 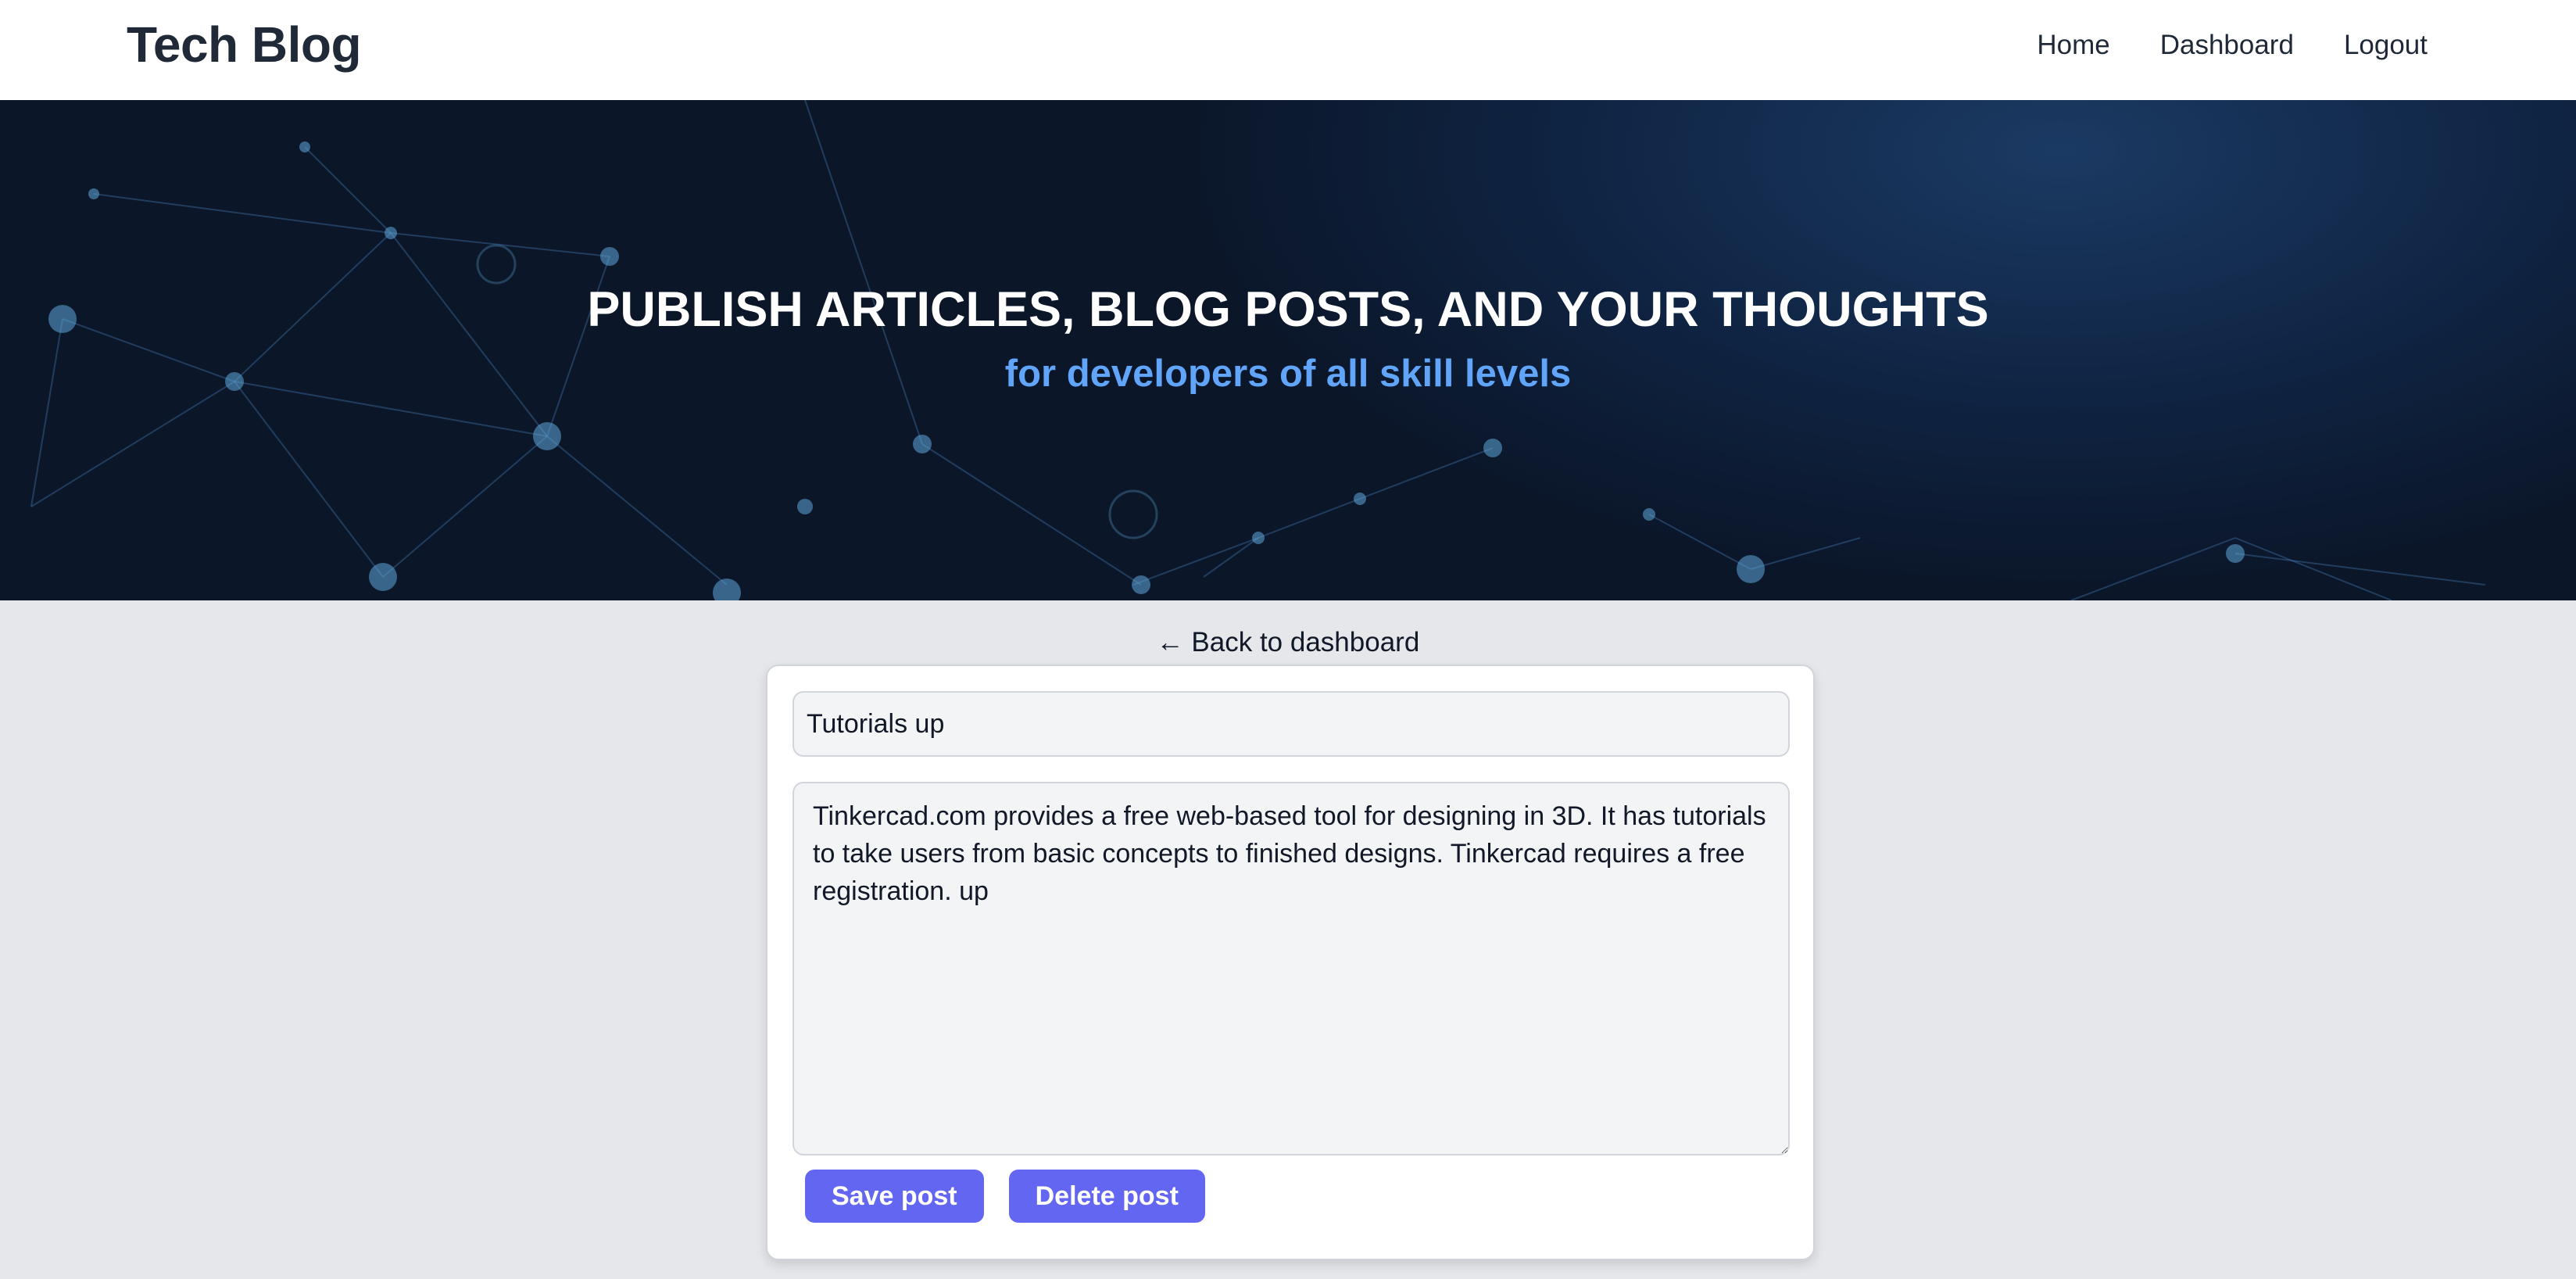 What do you see at coordinates (1005, 1196) in the screenshot?
I see `form-actions: Save post Delete post` at bounding box center [1005, 1196].